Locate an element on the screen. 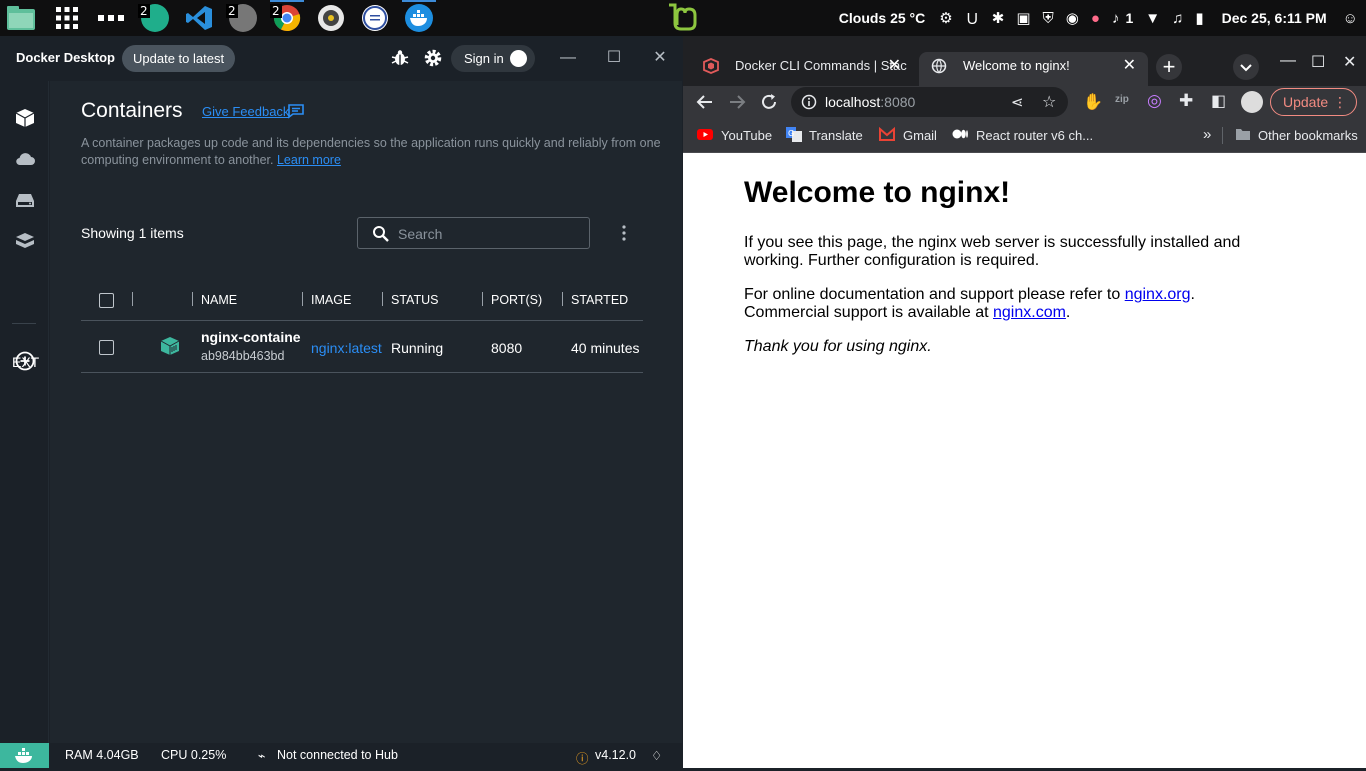 The width and height of the screenshot is (1366, 771). docker-taskbar-icon is located at coordinates (419, 17).